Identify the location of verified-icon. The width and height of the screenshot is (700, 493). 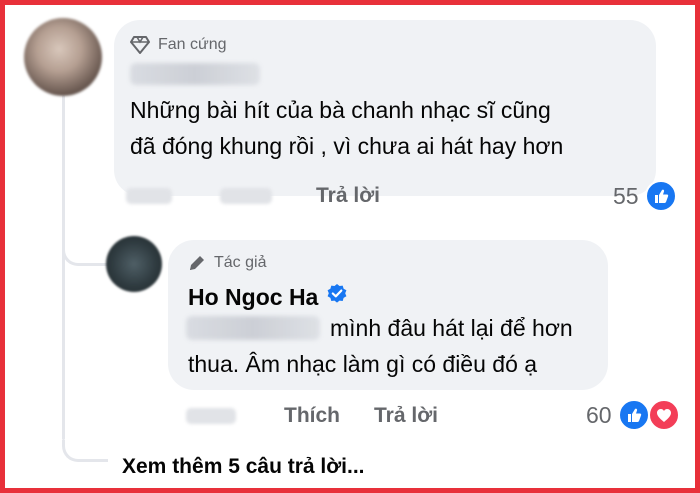
(337, 297).